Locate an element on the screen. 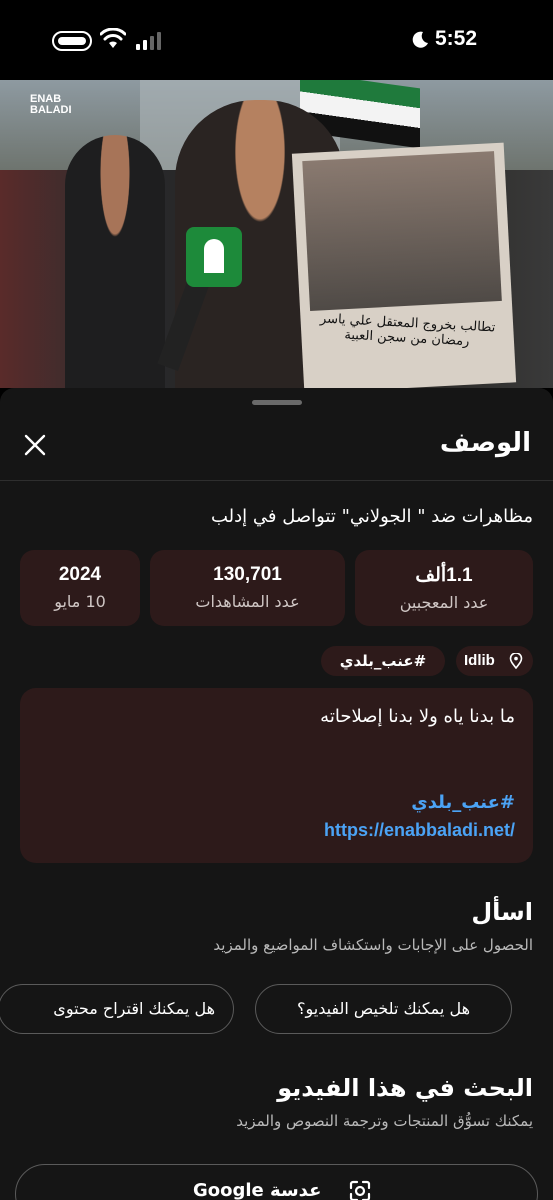 The image size is (553, 1200). google-lens-label: عدسة Google is located at coordinates (257, 1190).